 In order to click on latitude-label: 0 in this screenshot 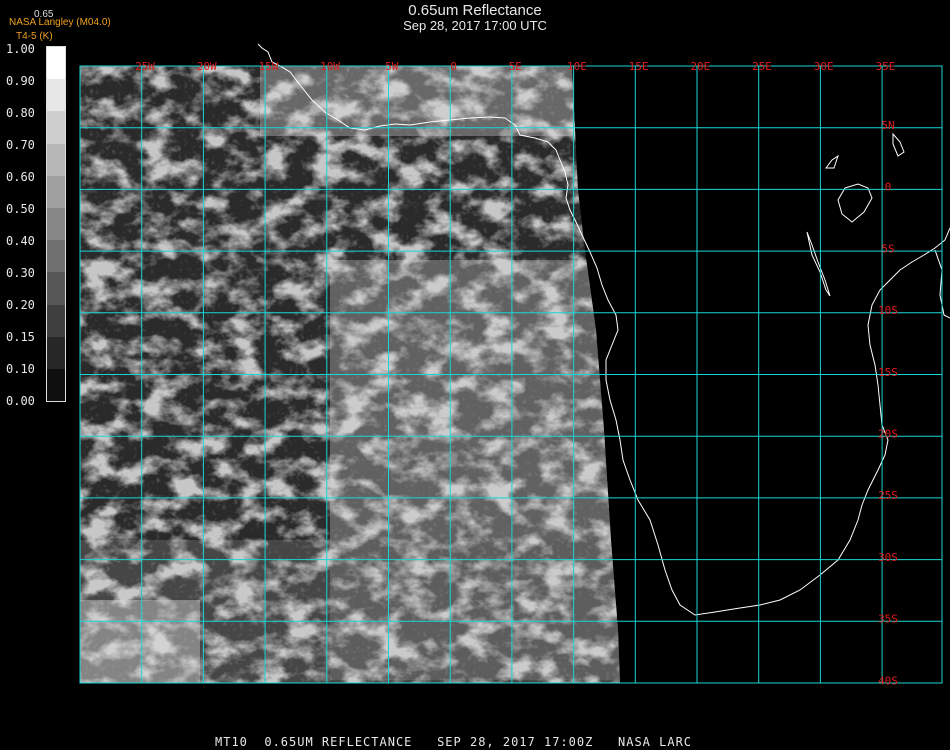, I will do `click(888, 187)`.